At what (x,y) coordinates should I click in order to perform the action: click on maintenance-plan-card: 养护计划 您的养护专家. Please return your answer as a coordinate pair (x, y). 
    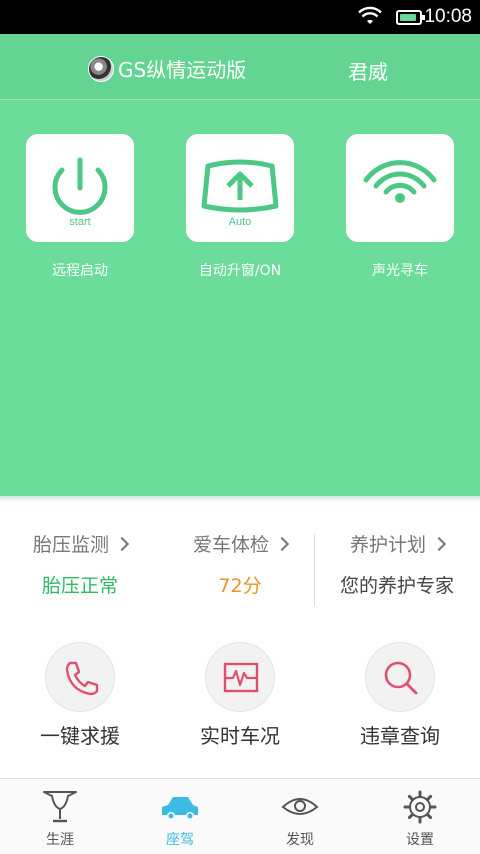
    Looking at the image, I should click on (397, 564).